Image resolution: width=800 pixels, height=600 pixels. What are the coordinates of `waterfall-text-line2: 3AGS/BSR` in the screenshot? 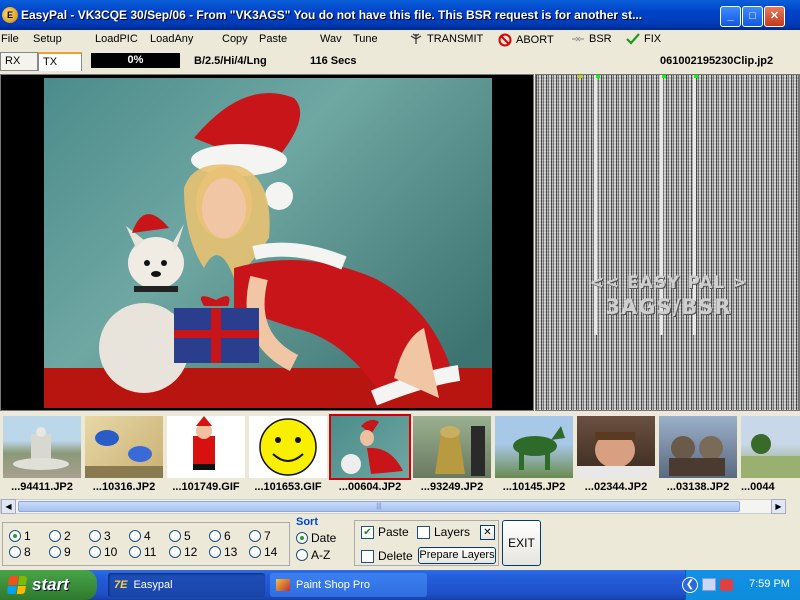 It's located at (668, 307).